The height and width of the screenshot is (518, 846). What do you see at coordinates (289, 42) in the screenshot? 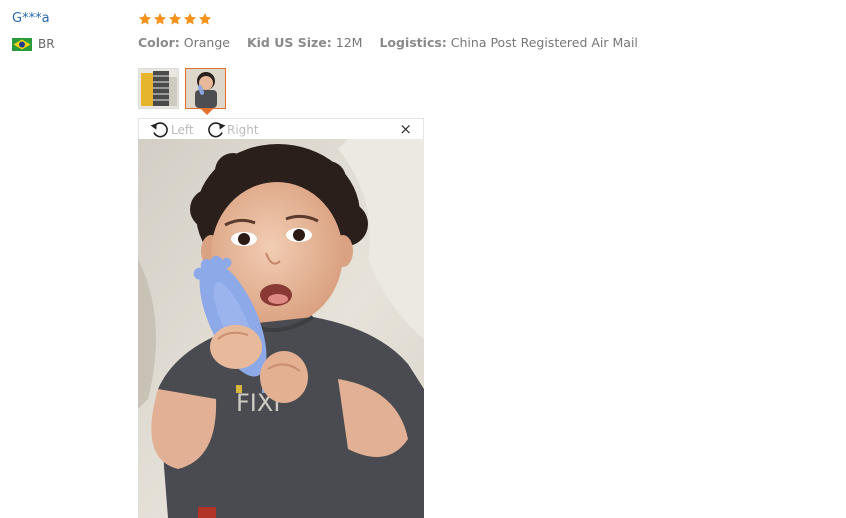
I see `attribute-label: Kid US Size:` at bounding box center [289, 42].